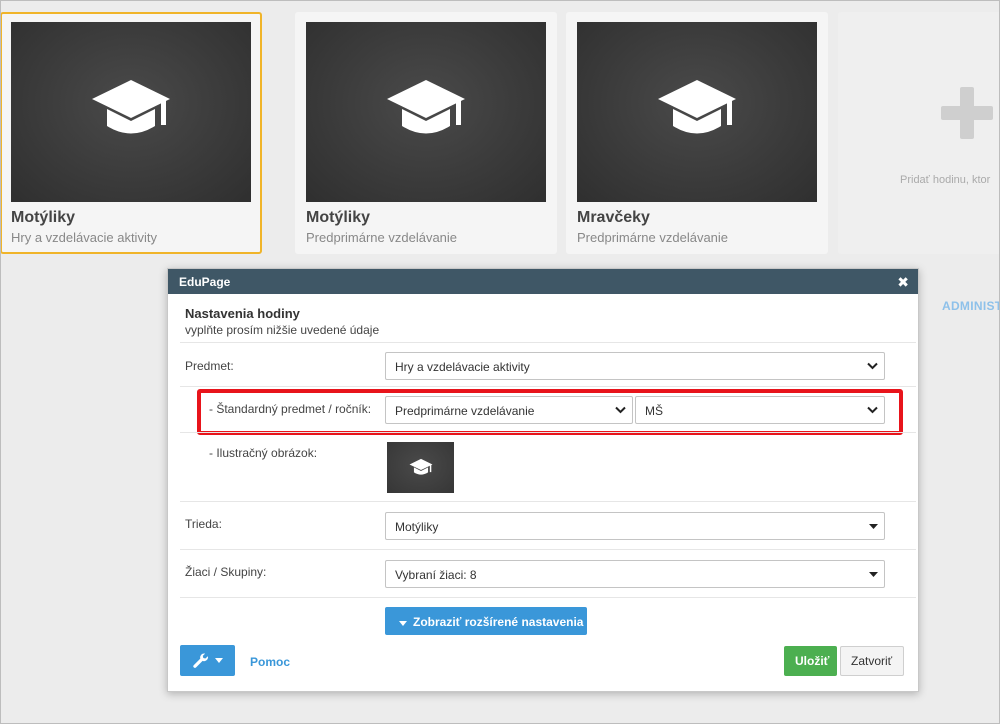 The width and height of the screenshot is (1000, 724). Describe the element at coordinates (635, 574) in the screenshot. I see `students-select: Vybraní žiaci: 8` at that location.